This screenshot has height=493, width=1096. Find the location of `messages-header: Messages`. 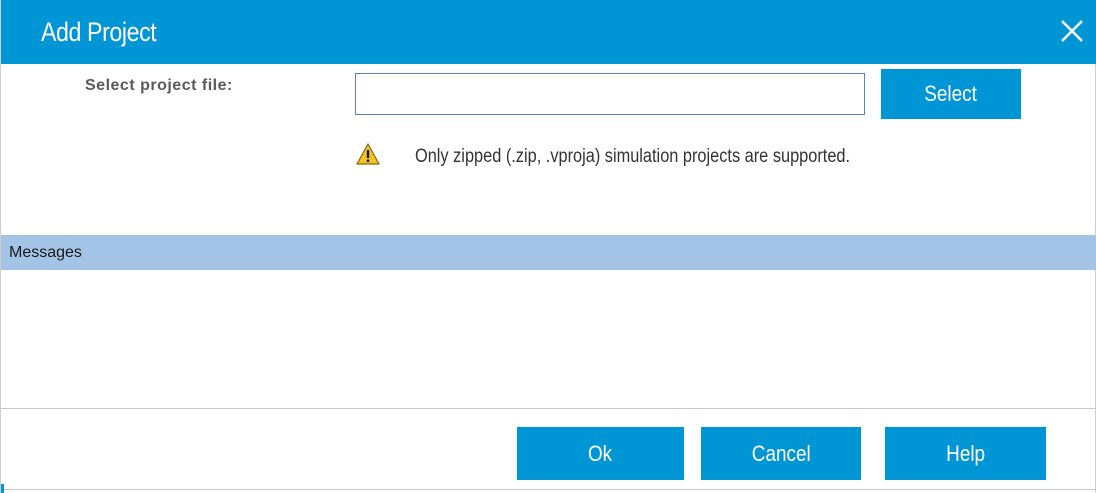

messages-header: Messages is located at coordinates (548, 252).